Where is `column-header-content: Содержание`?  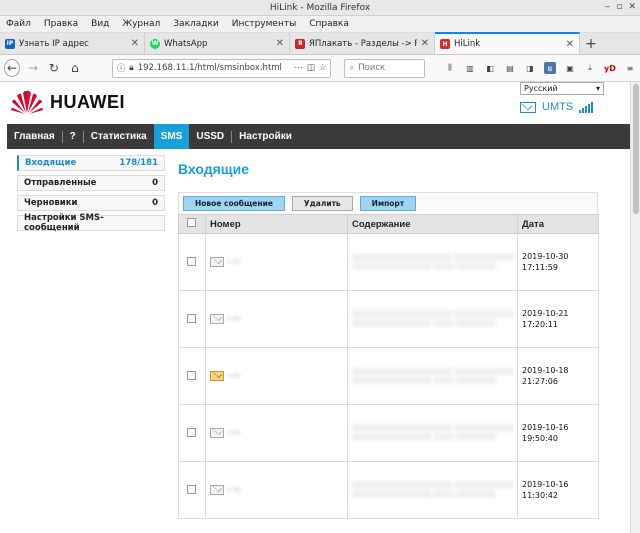 column-header-content: Содержание is located at coordinates (432, 224).